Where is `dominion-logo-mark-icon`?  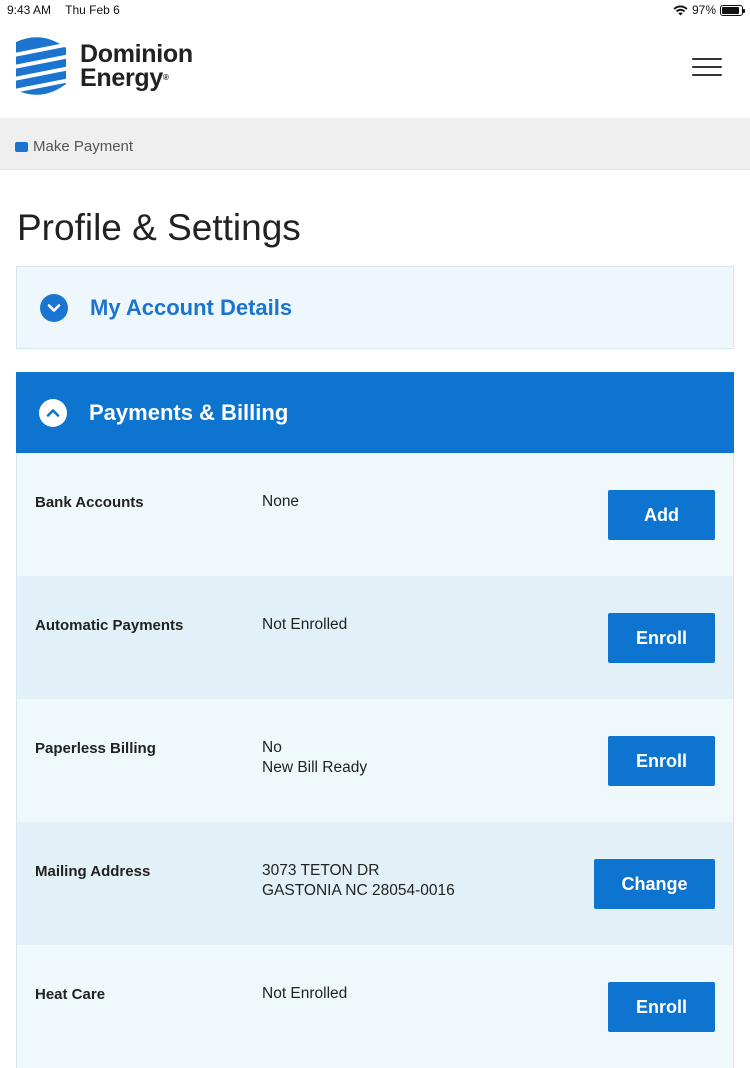
dominion-logo-mark-icon is located at coordinates (41, 66).